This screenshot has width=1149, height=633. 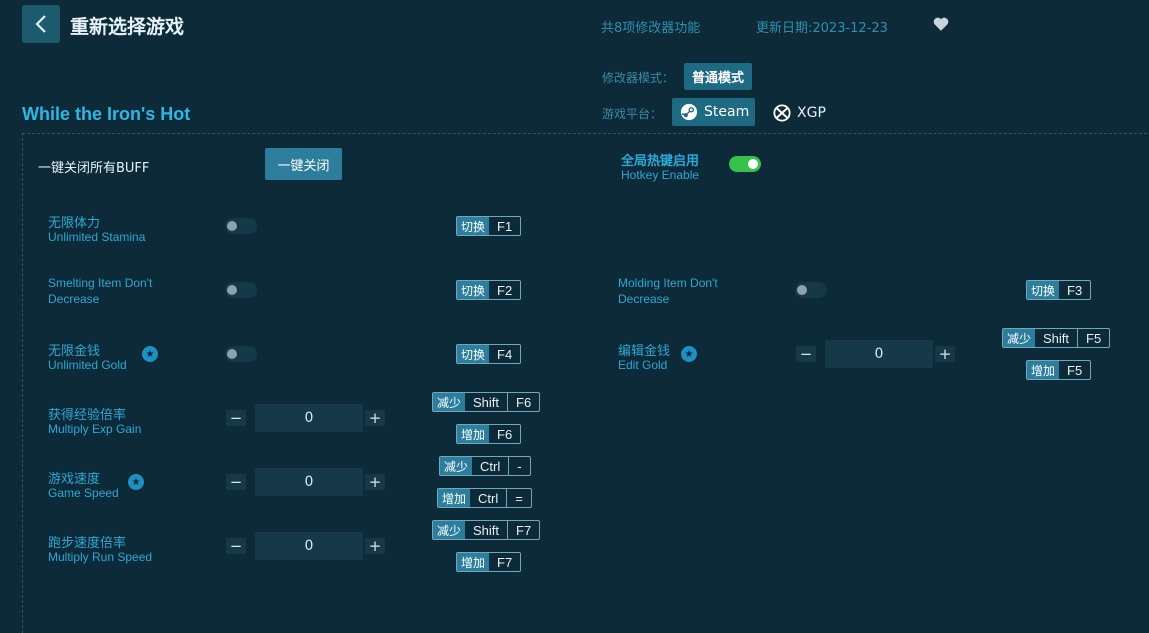 I want to click on gold-label-zh: 无限金钱, so click(x=74, y=351).